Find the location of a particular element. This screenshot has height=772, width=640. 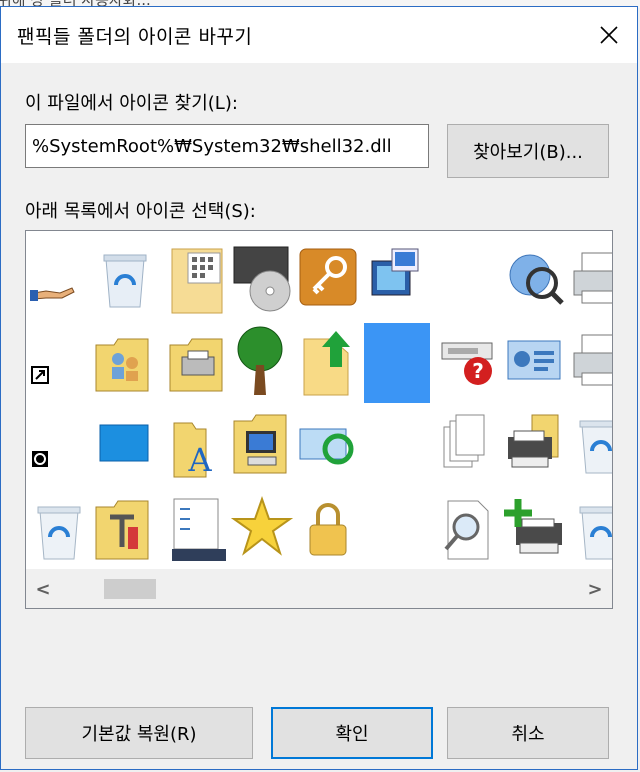

find-icons-label: 이 파일에서 아이콘 찾기(L): is located at coordinates (131, 103).